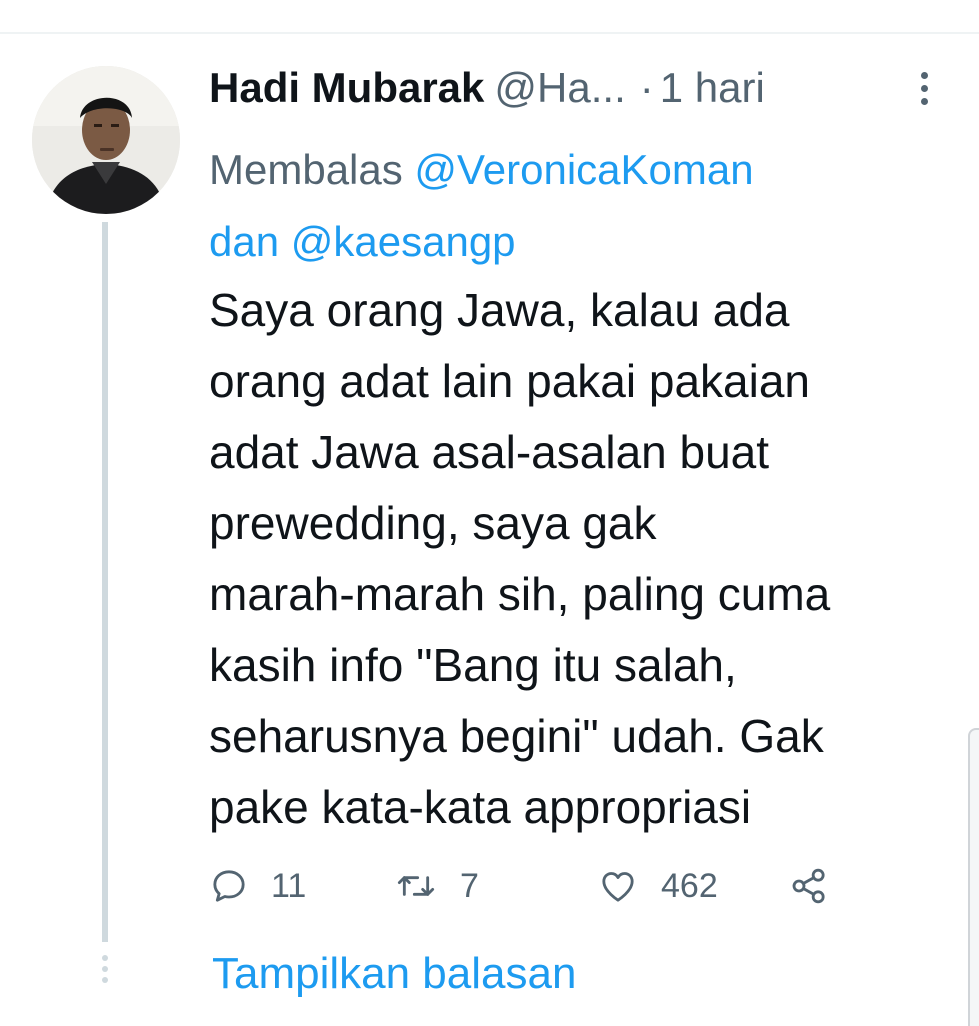 The width and height of the screenshot is (979, 1026). What do you see at coordinates (394, 974) in the screenshot?
I see `show-replies-link: Tampilkan balasan` at bounding box center [394, 974].